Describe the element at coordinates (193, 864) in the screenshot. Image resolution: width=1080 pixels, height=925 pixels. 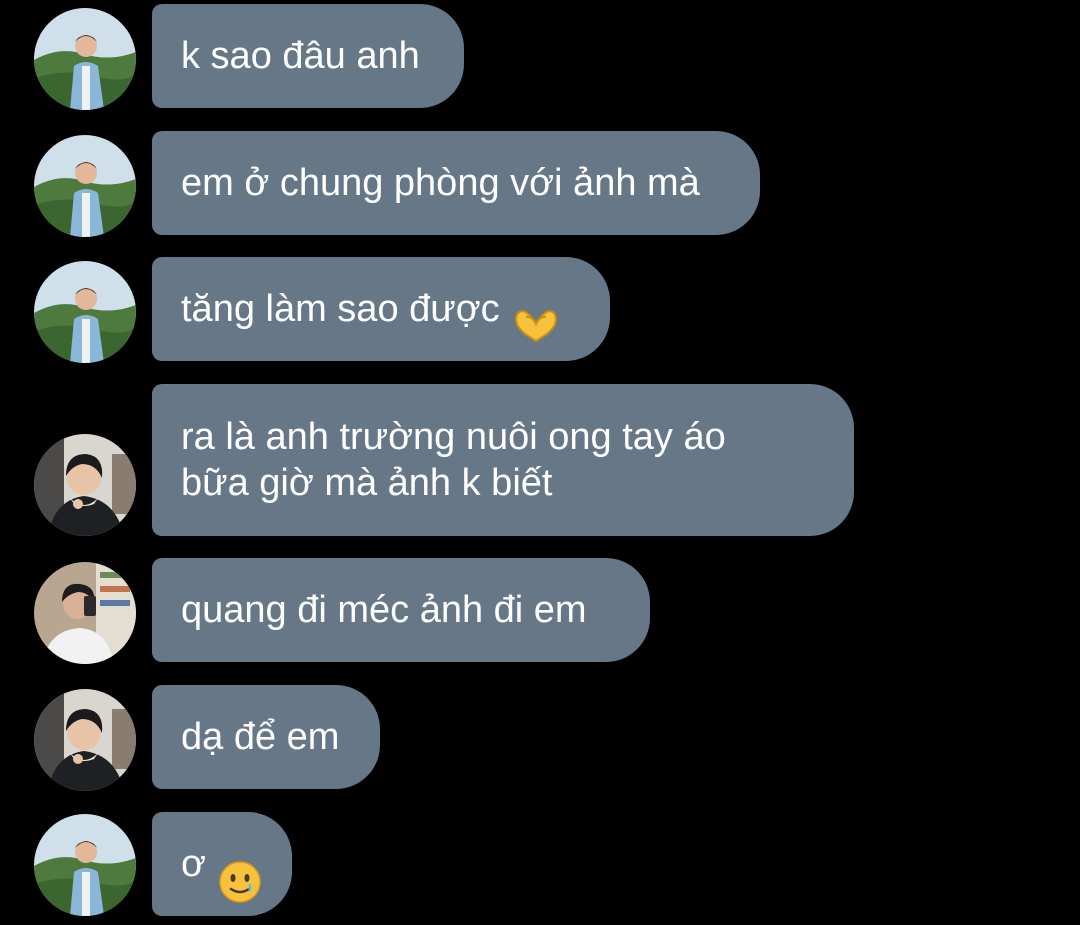
I see `message-text: ơ` at that location.